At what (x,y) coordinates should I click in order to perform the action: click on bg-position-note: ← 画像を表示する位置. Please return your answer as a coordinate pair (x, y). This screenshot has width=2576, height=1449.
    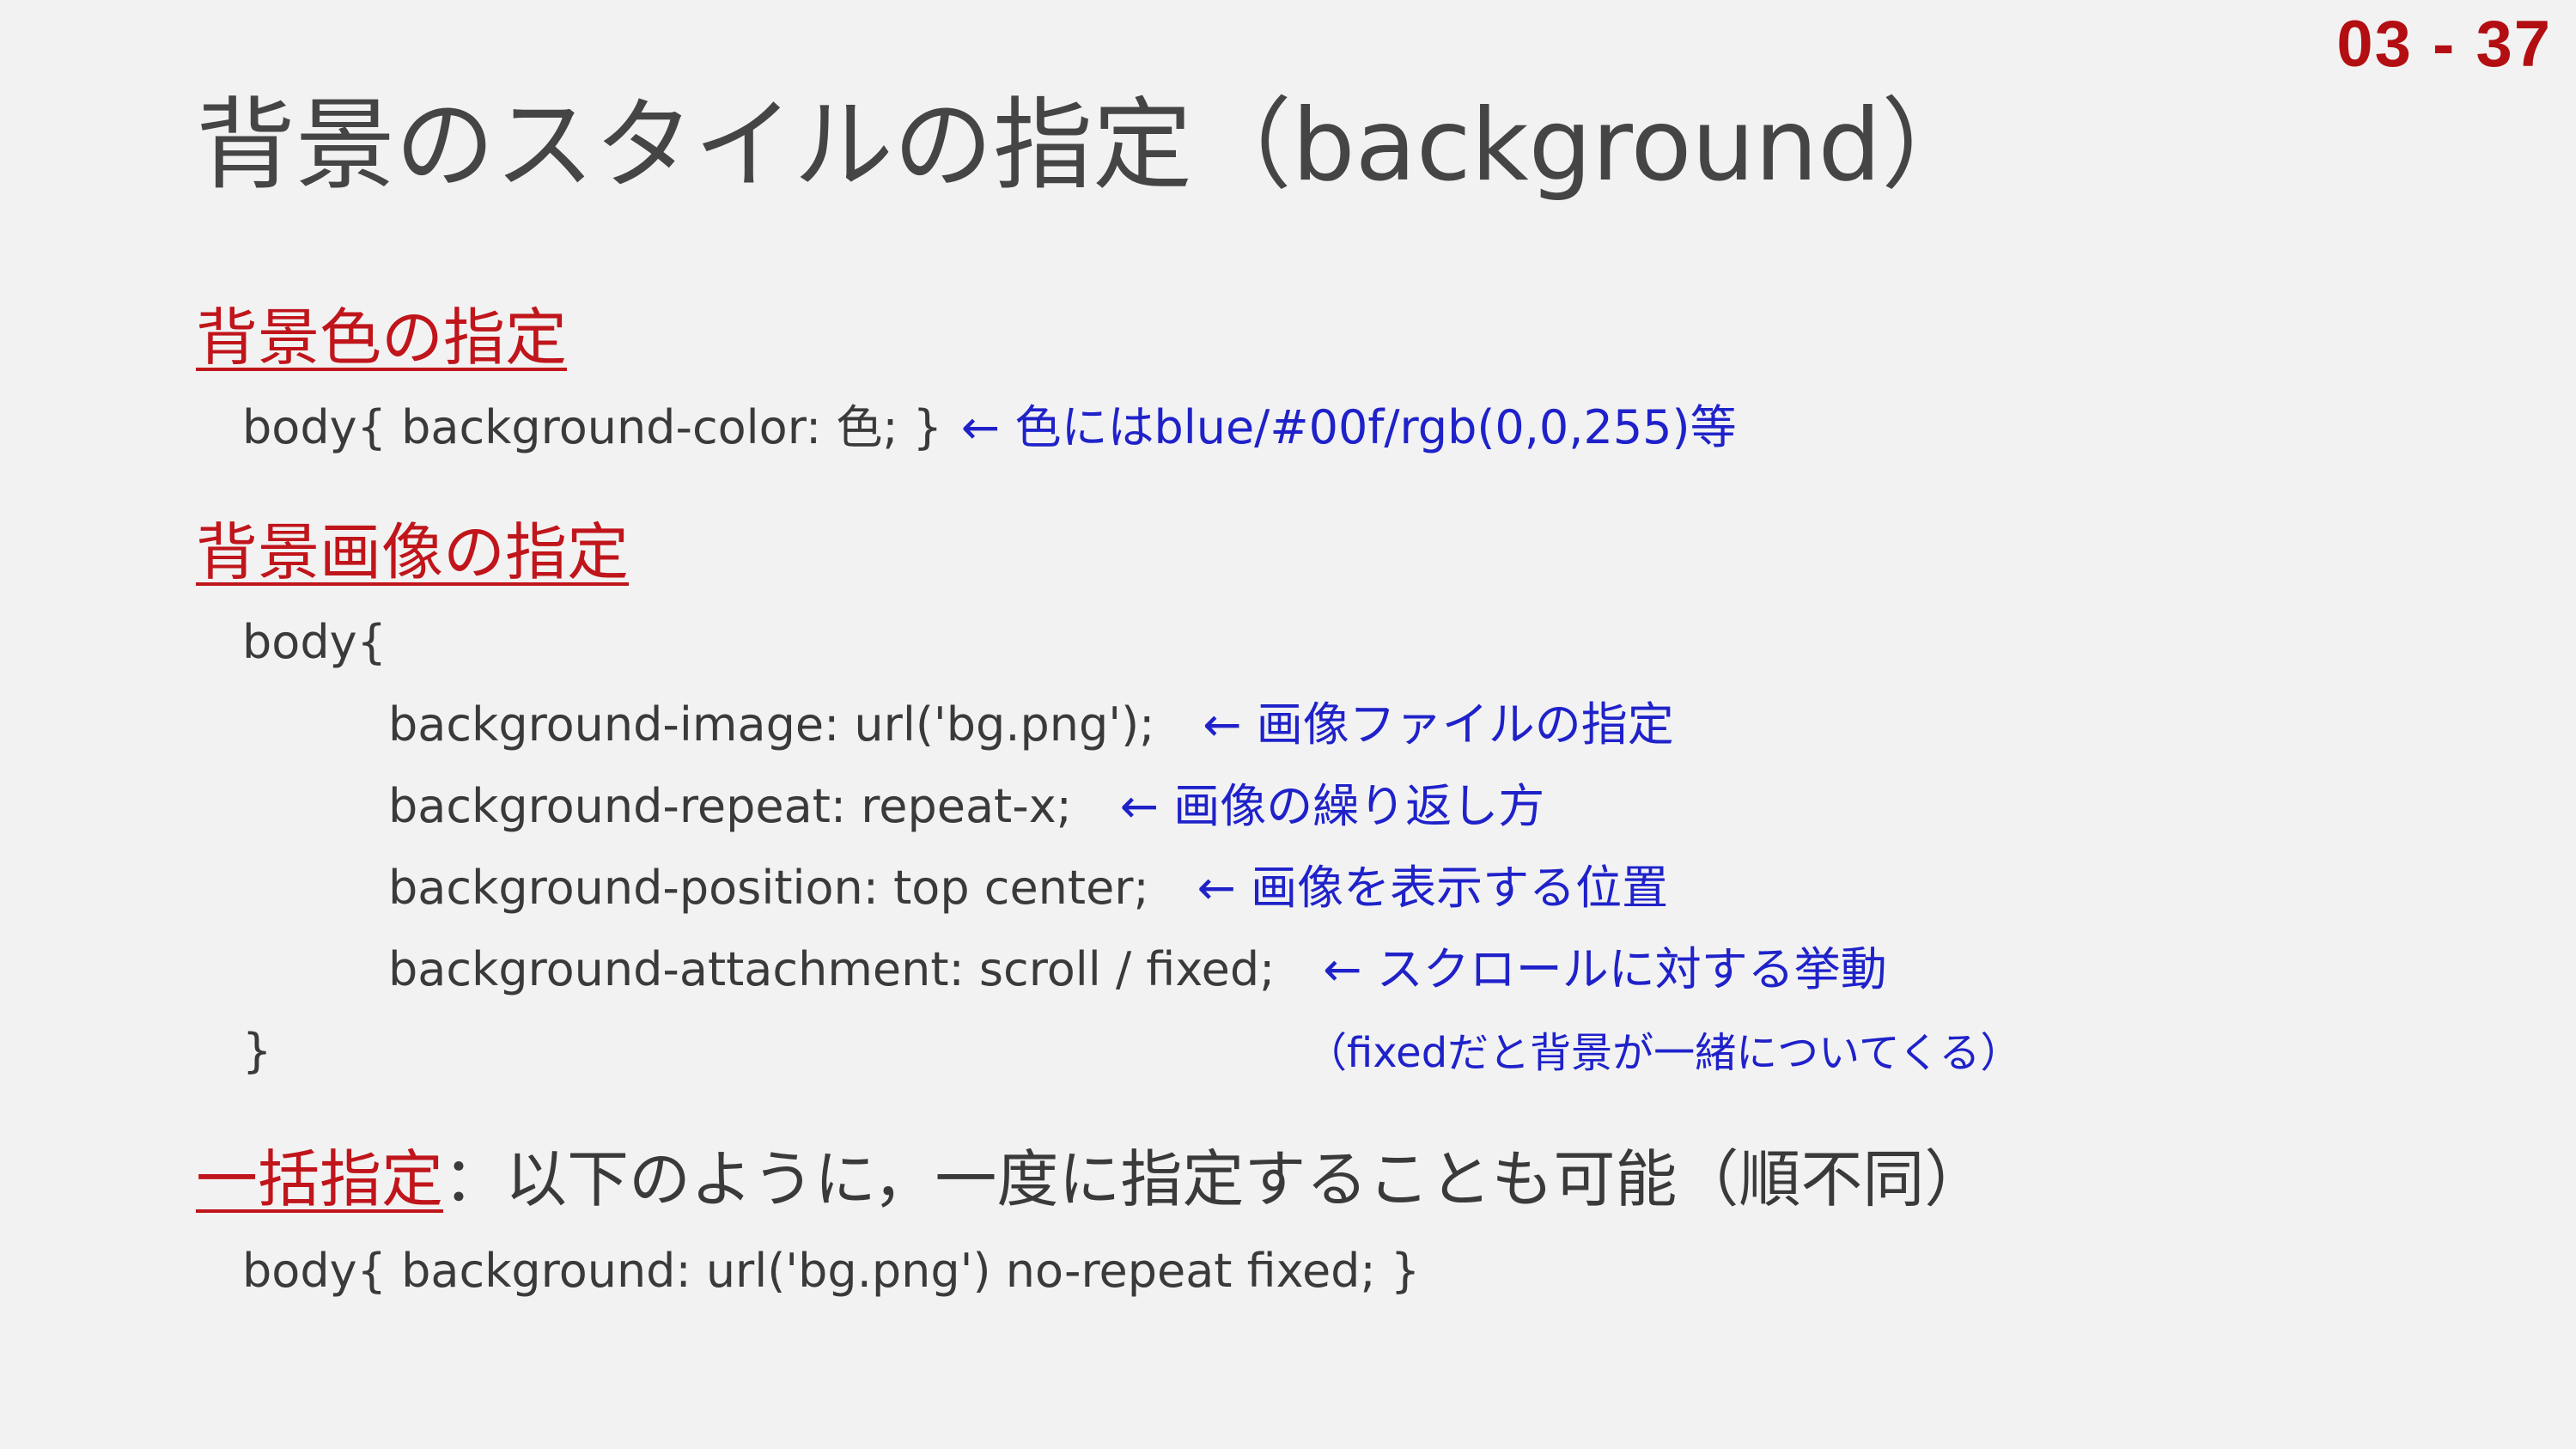
    Looking at the image, I should click on (1433, 888).